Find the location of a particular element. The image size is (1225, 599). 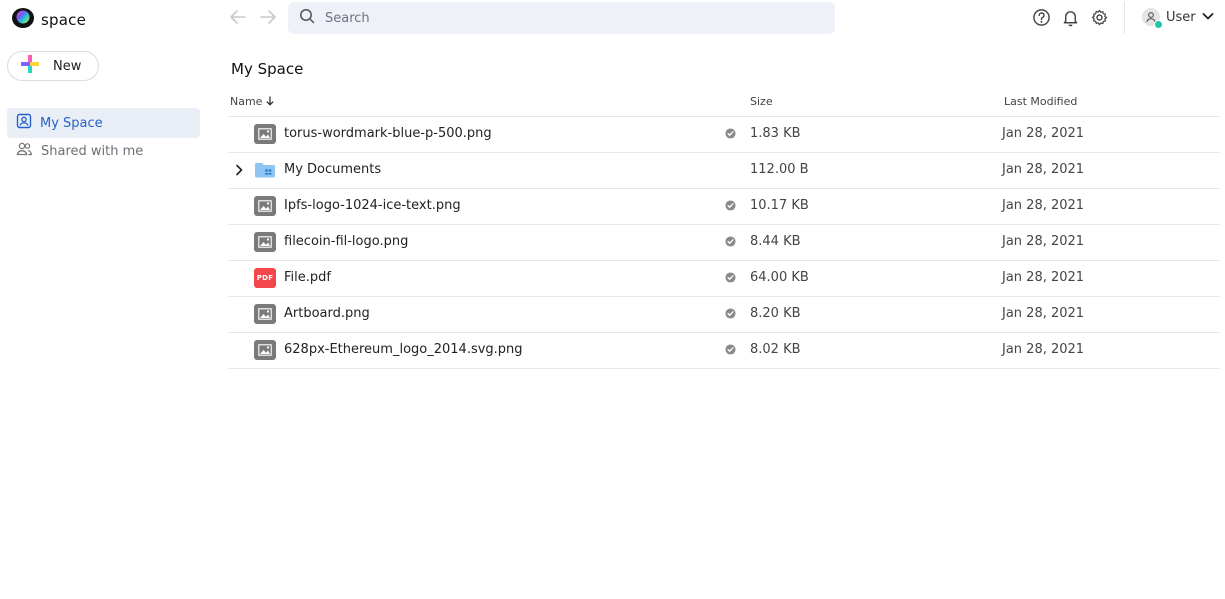

file-size: 8.02 KB is located at coordinates (775, 349).